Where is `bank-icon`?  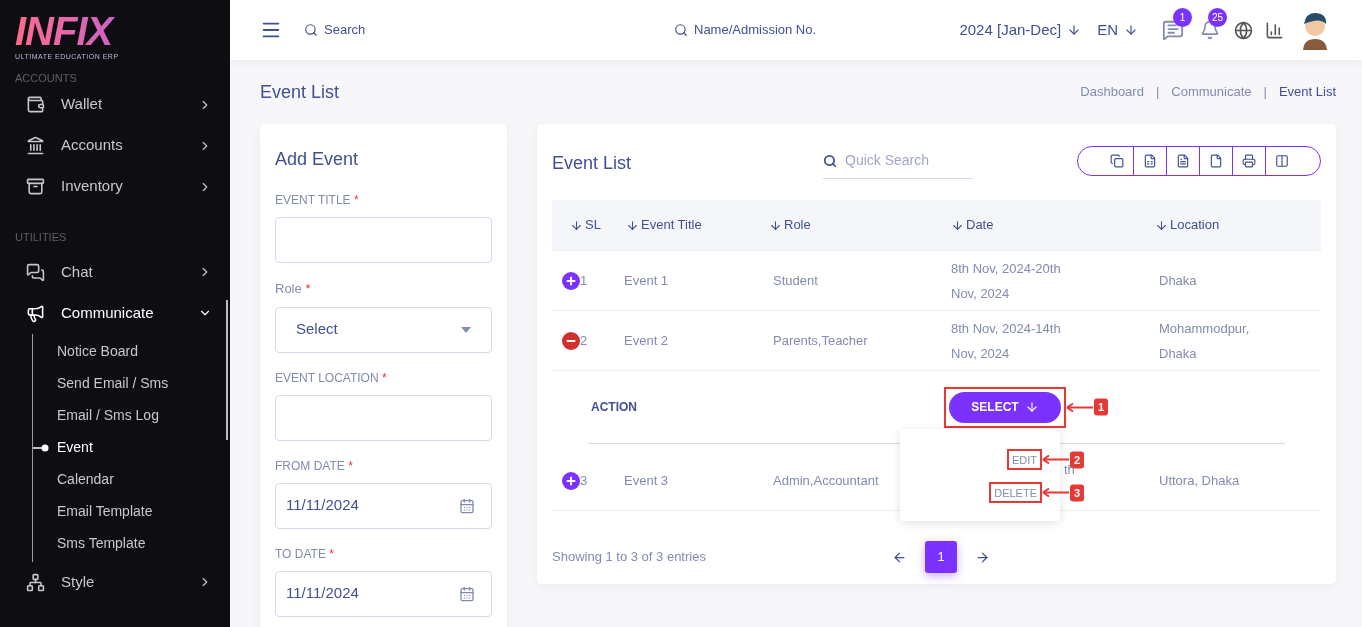 bank-icon is located at coordinates (35, 145).